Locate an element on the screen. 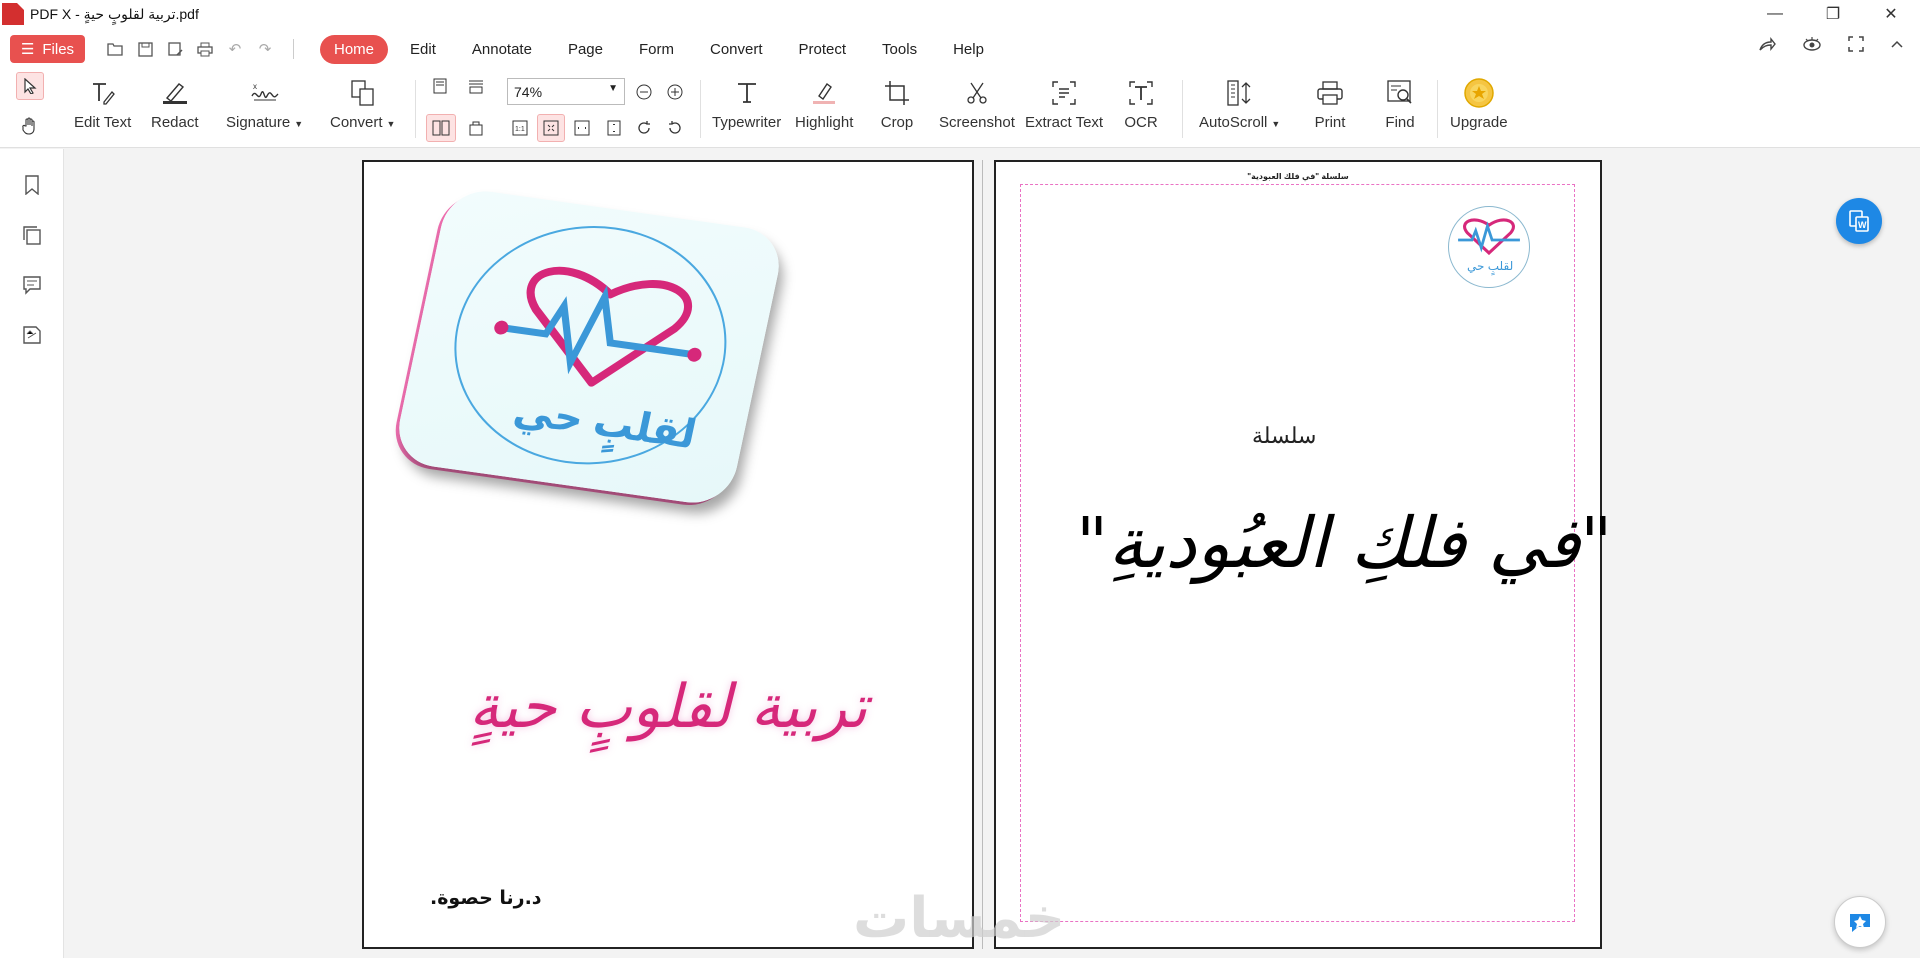 This screenshot has width=1920, height=958. ocr-tool: OCR is located at coordinates (1141, 103).